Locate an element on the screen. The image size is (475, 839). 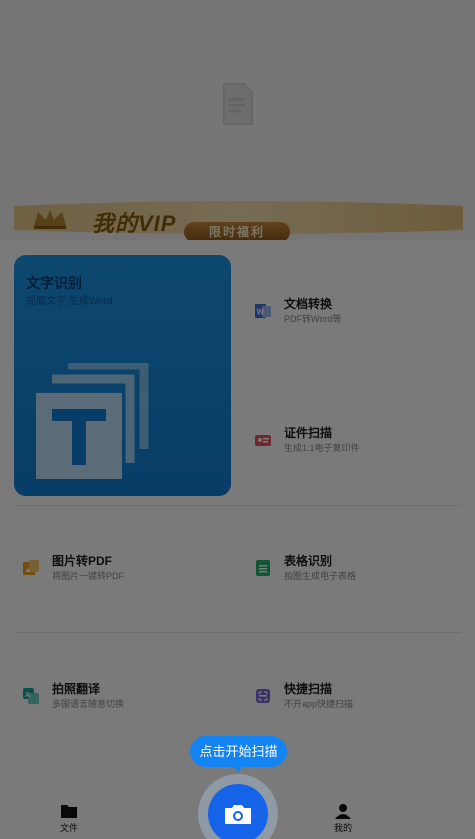
tooltip-arrow is located at coordinates (238, 768).